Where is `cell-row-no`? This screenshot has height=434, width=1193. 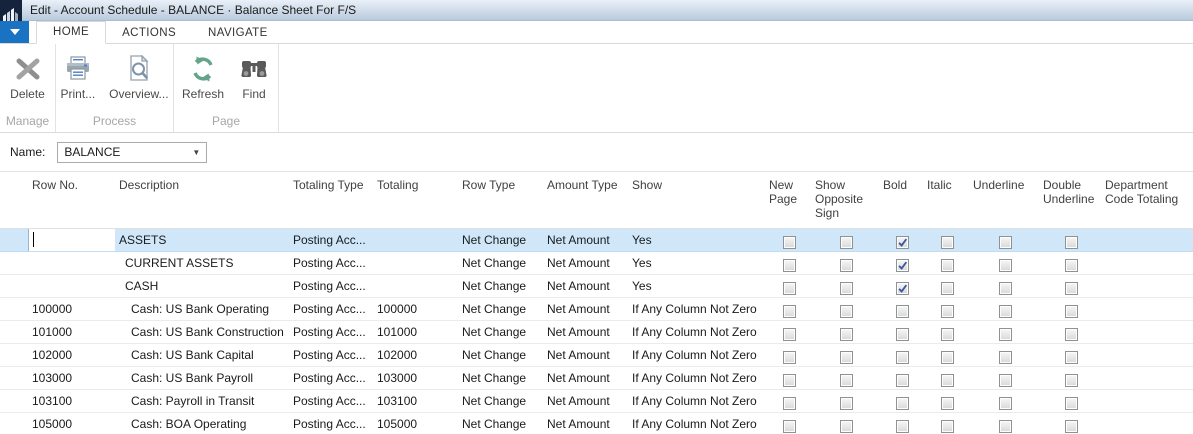 cell-row-no is located at coordinates (71, 263).